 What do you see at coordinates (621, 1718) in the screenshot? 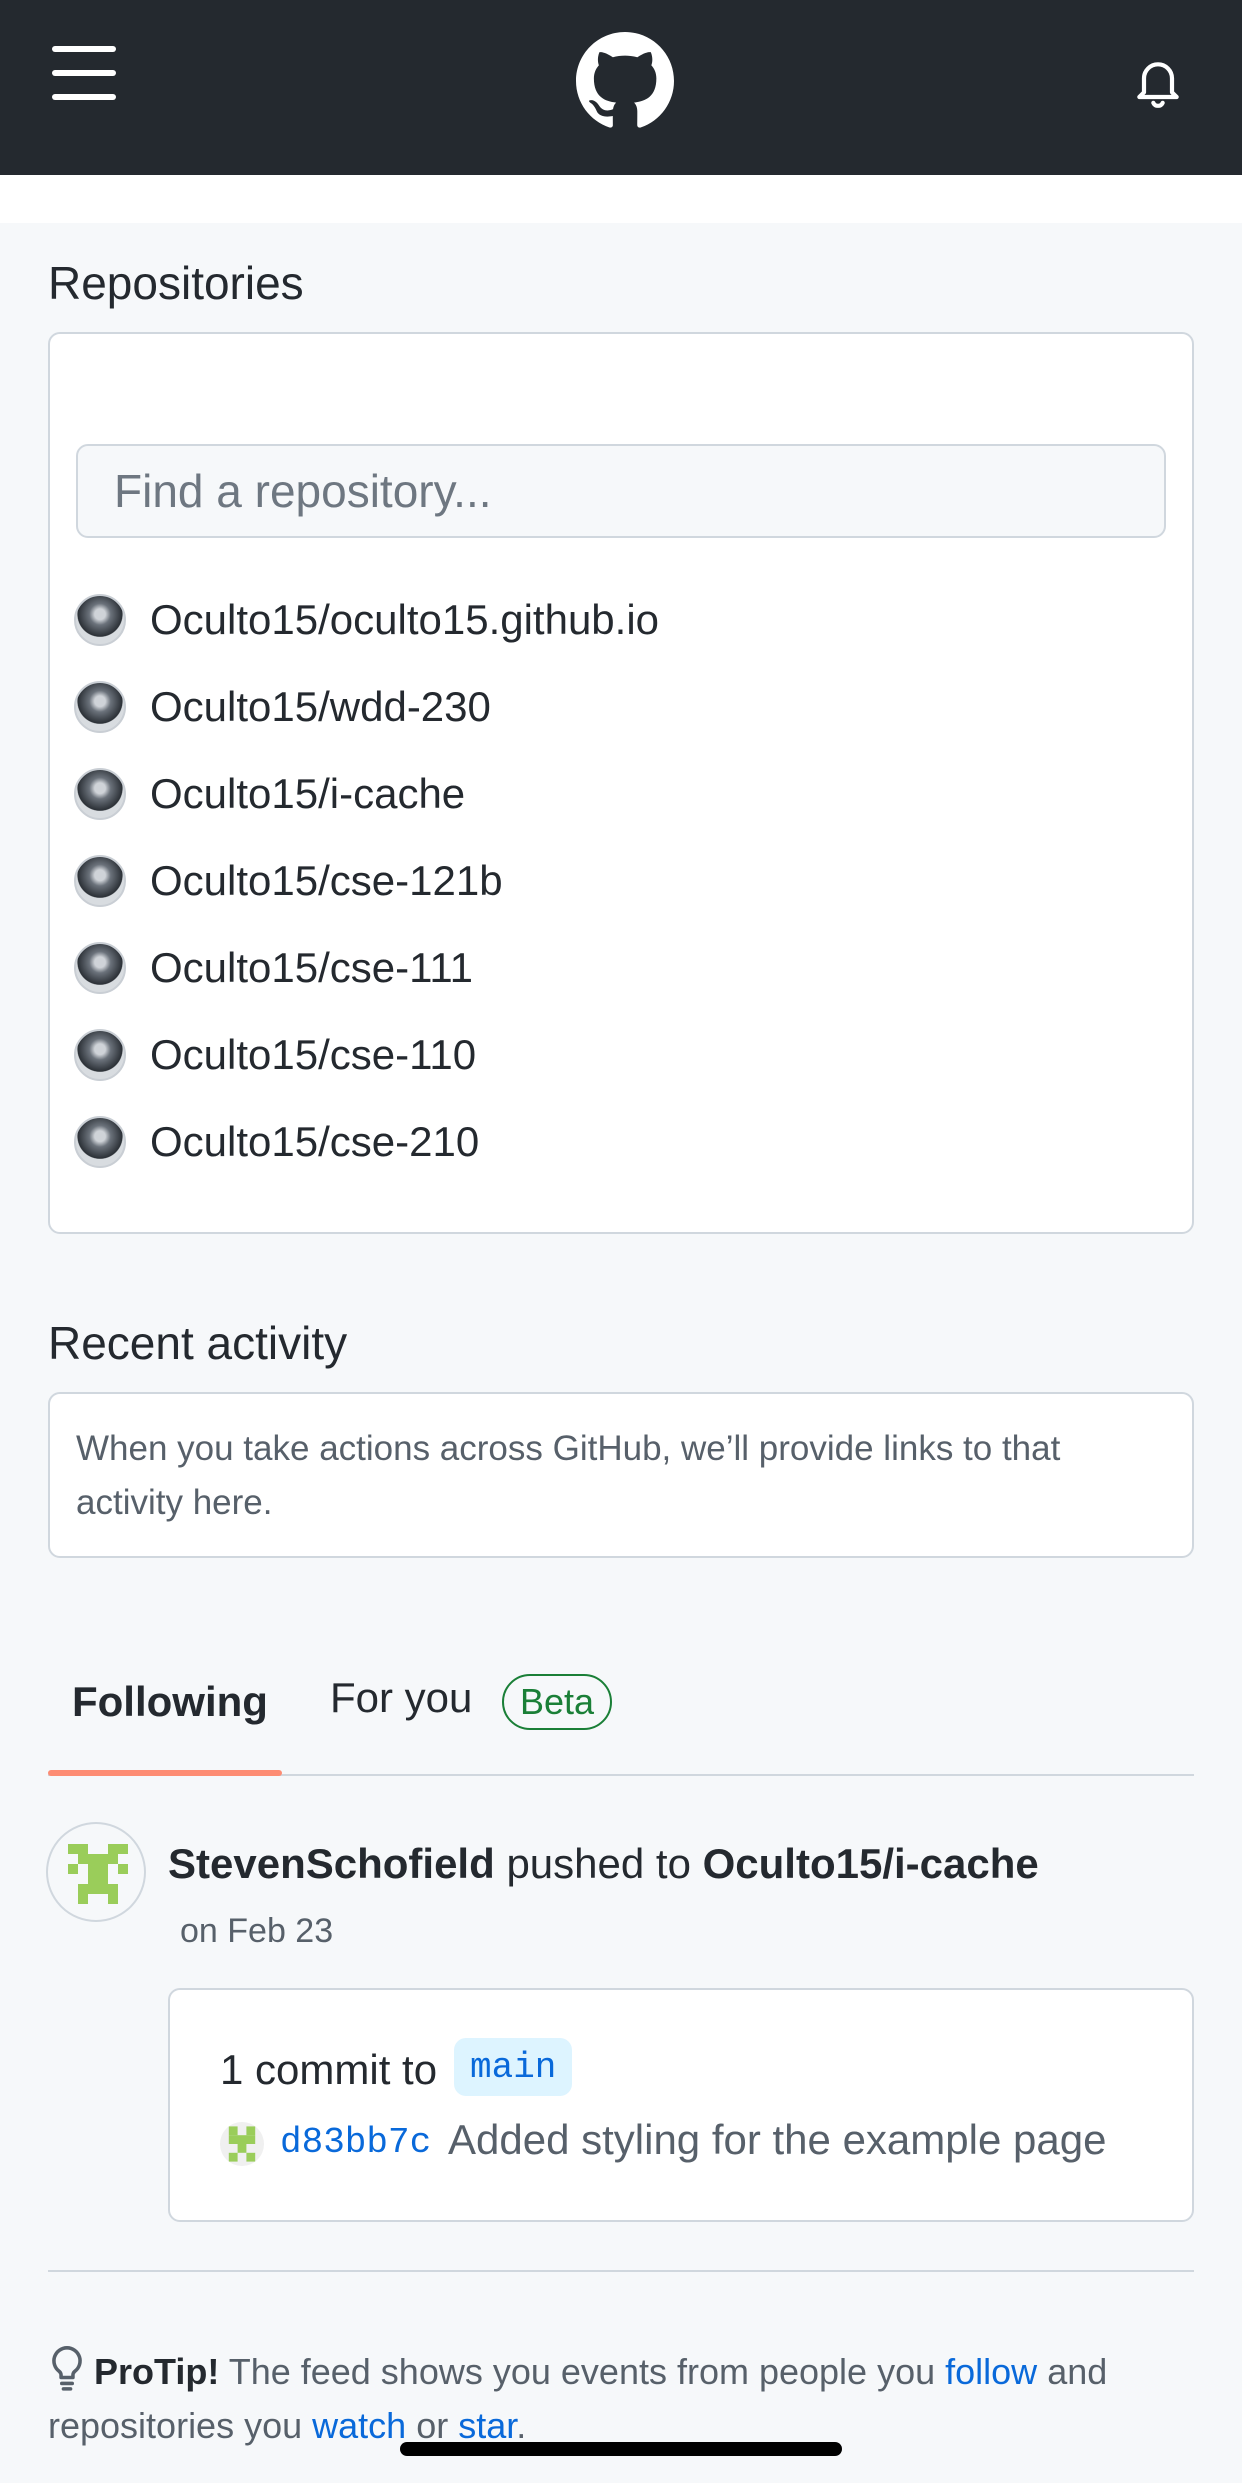
I see `feed-tabs: Following For you Beta` at bounding box center [621, 1718].